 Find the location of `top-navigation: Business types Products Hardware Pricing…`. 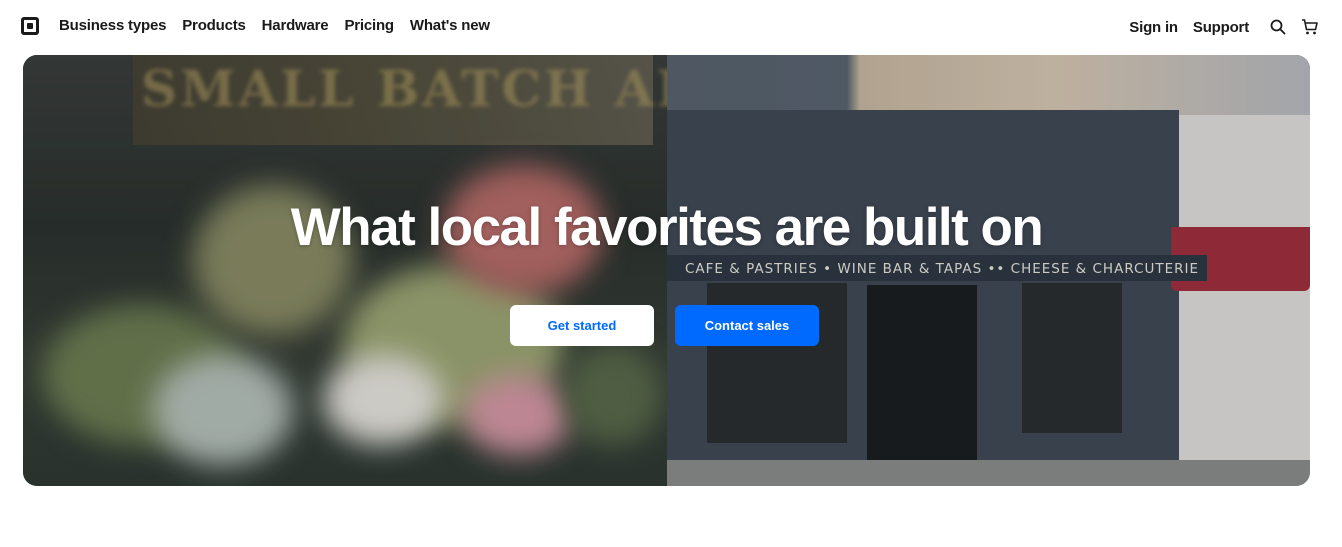

top-navigation: Business types Products Hardware Pricing… is located at coordinates (671, 26).